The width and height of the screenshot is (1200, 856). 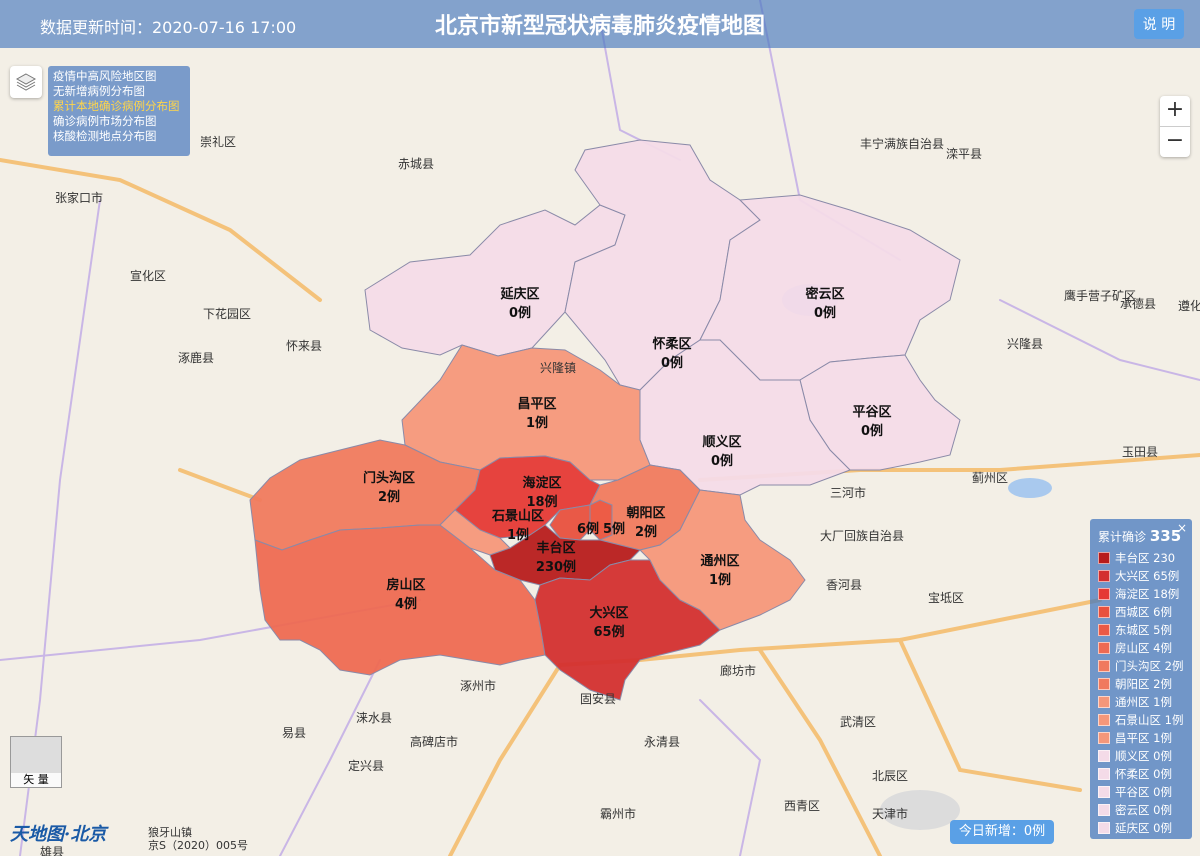 What do you see at coordinates (79, 197) in the screenshot?
I see `place-label: 张家口市` at bounding box center [79, 197].